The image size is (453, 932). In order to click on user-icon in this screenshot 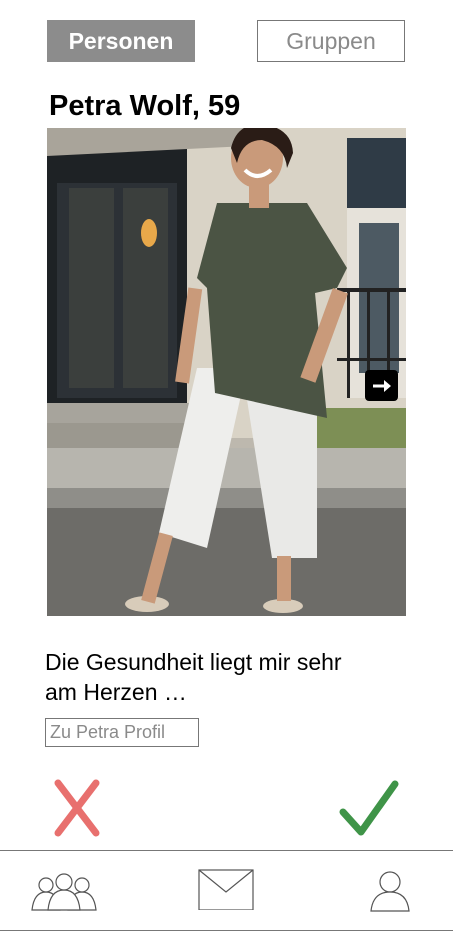, I will do `click(390, 891)`.